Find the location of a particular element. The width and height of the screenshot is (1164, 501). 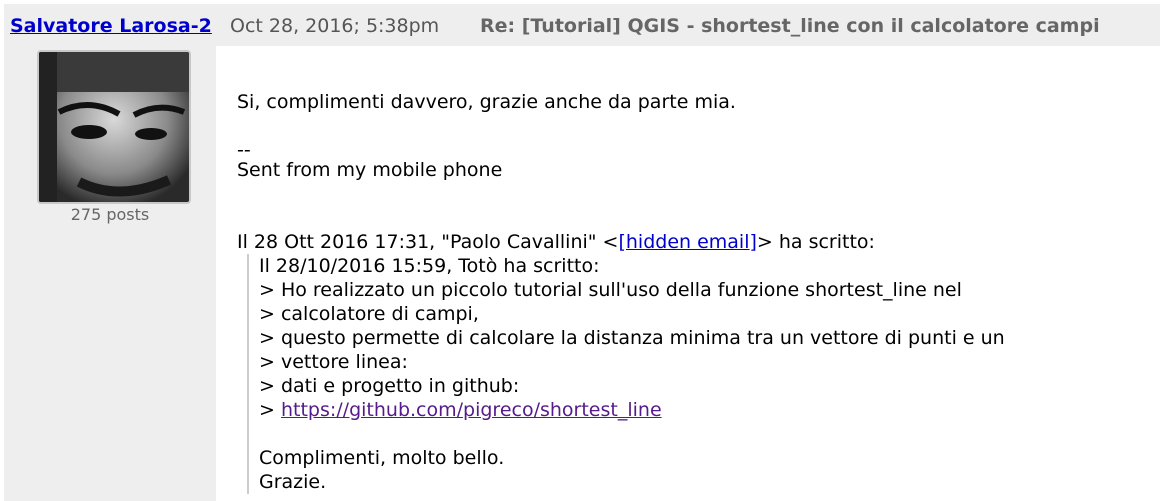

avatar is located at coordinates (114, 127).